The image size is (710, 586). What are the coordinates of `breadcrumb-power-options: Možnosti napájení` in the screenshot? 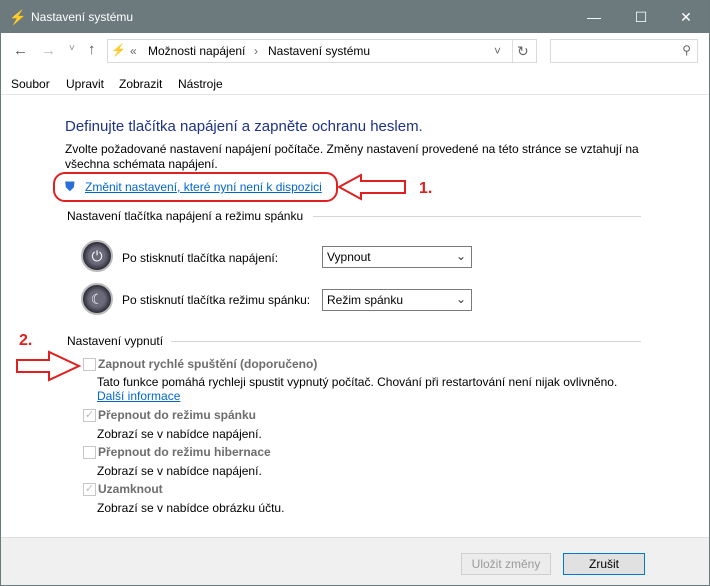 It's located at (196, 51).